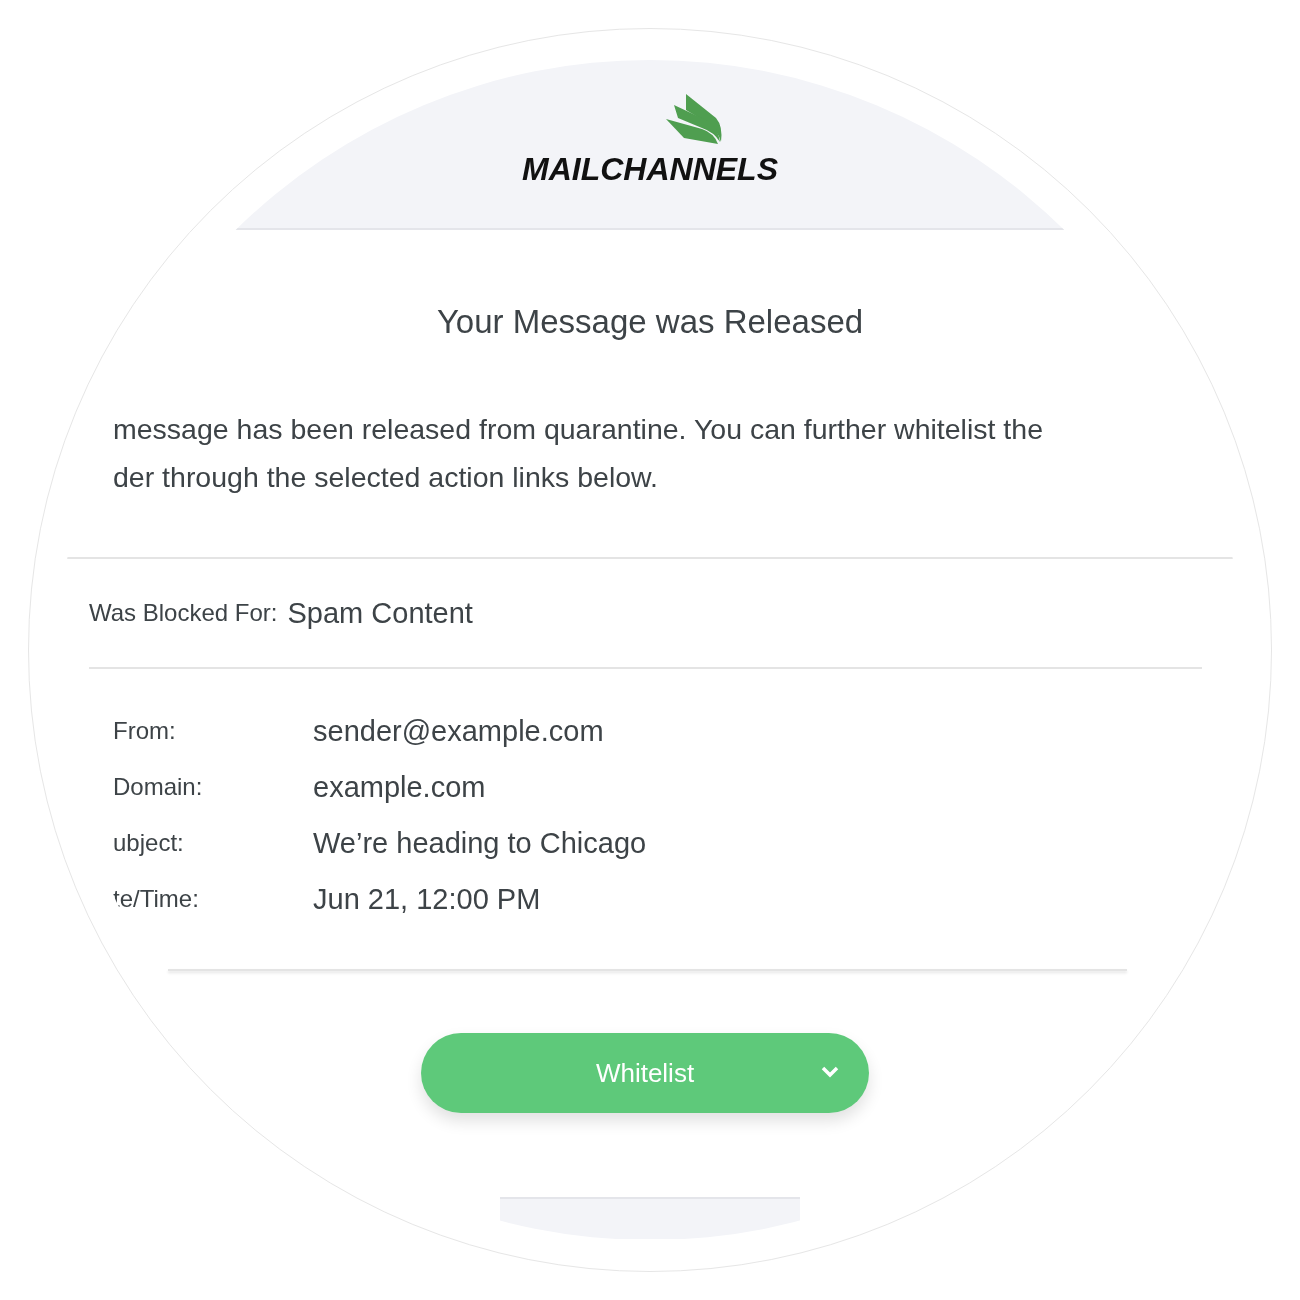 The width and height of the screenshot is (1300, 1300). What do you see at coordinates (380, 613) in the screenshot?
I see `blocked-value: Spam Content` at bounding box center [380, 613].